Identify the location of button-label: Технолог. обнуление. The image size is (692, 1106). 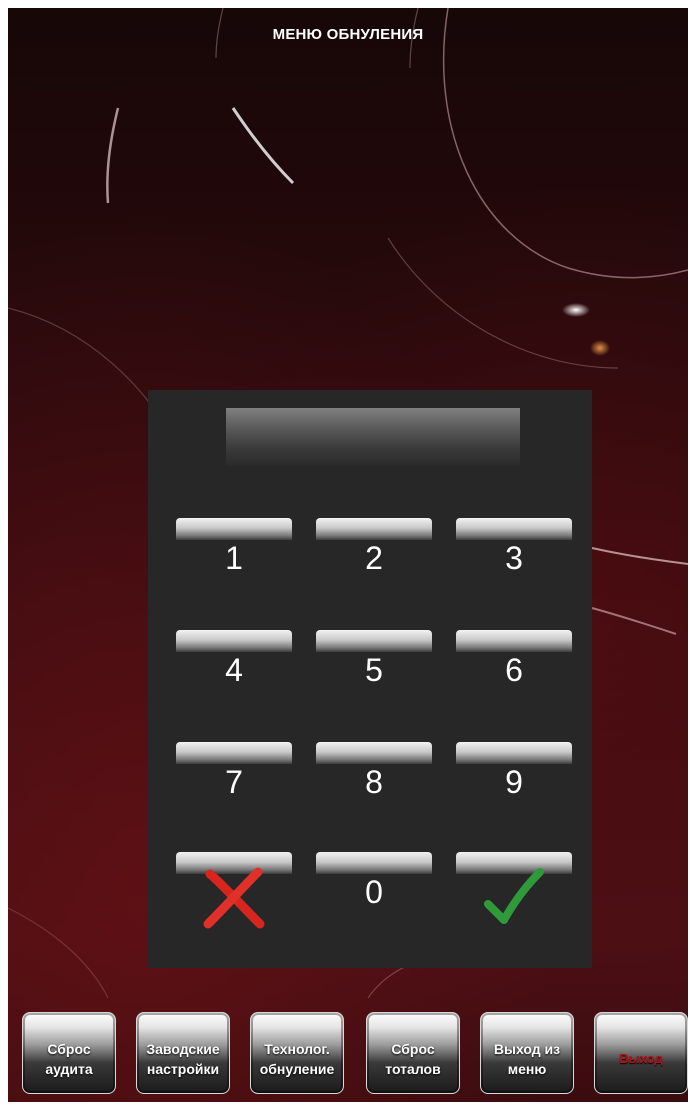
(297, 1059).